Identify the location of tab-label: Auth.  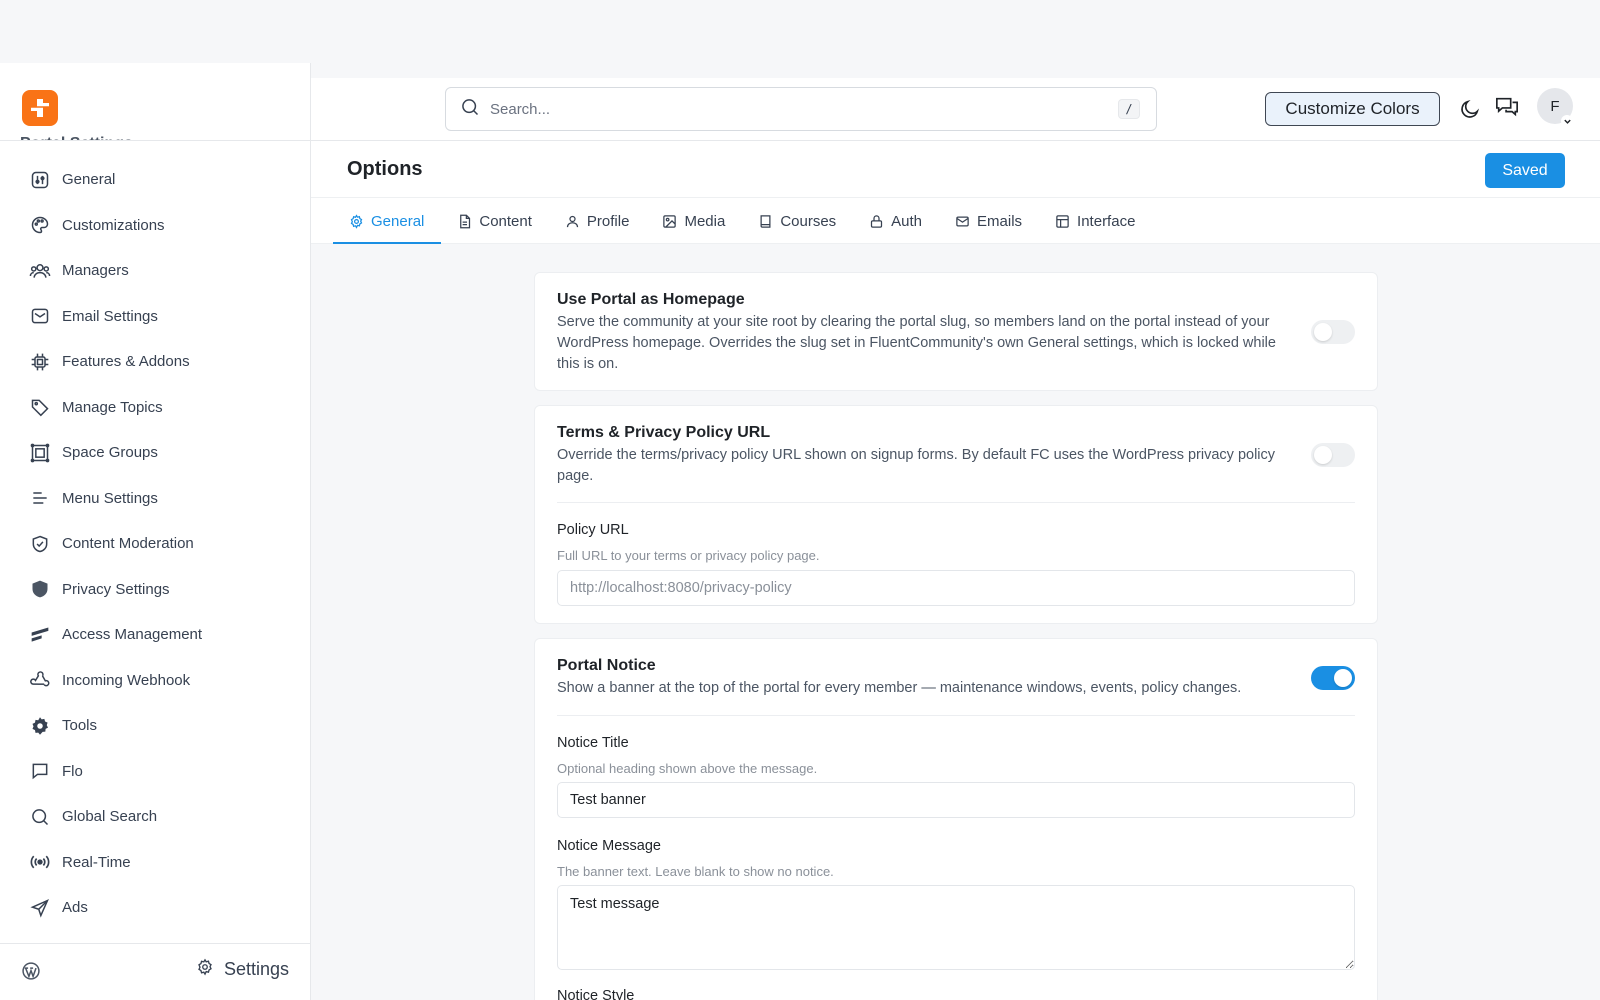
(907, 221).